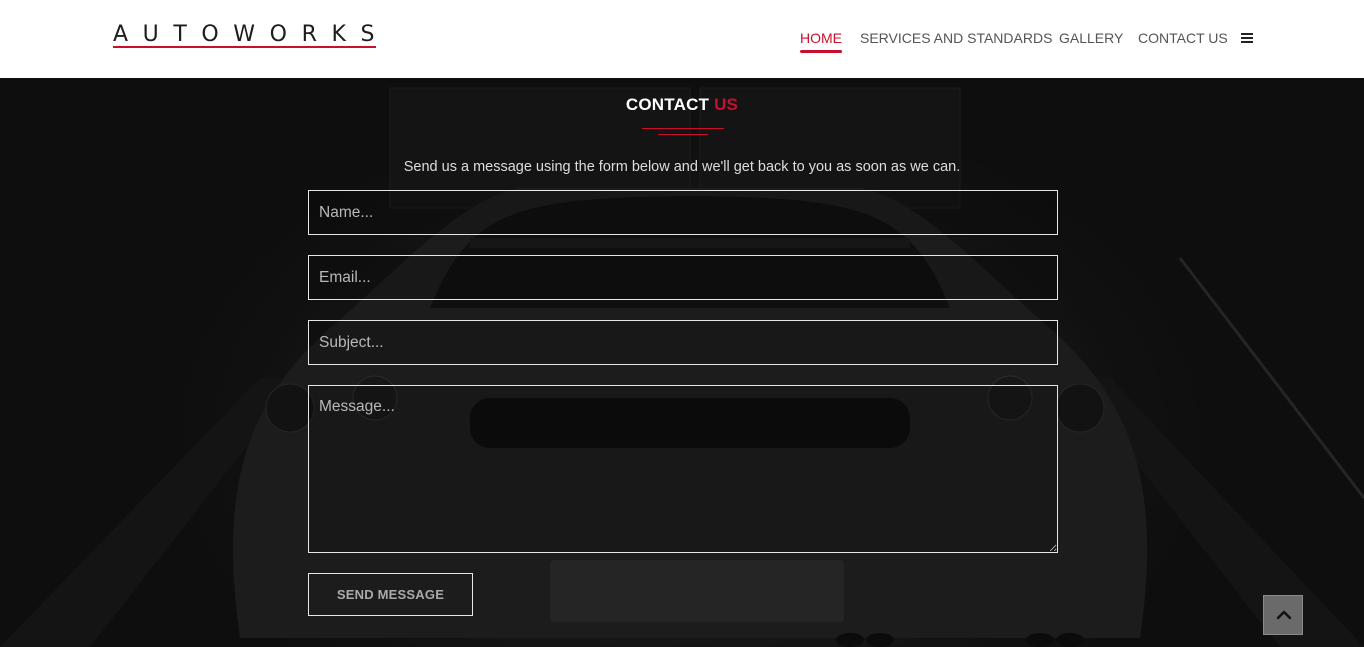  I want to click on nav-home: HOME, so click(821, 41).